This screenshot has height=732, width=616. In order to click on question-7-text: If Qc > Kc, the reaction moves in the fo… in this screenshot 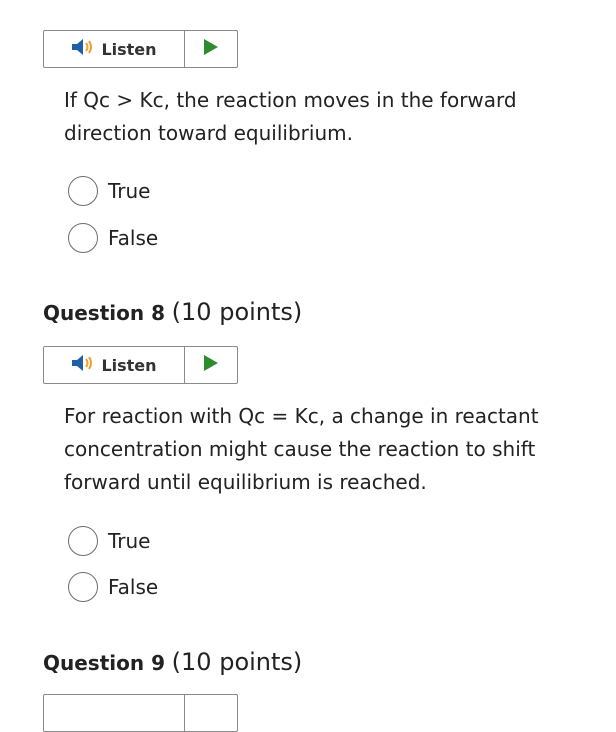, I will do `click(290, 116)`.